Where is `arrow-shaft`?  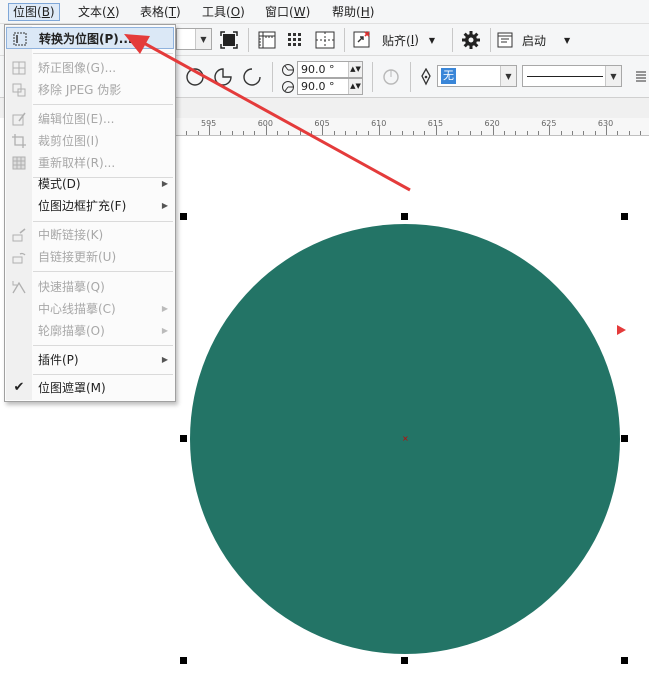 arrow-shaft is located at coordinates (276, 116).